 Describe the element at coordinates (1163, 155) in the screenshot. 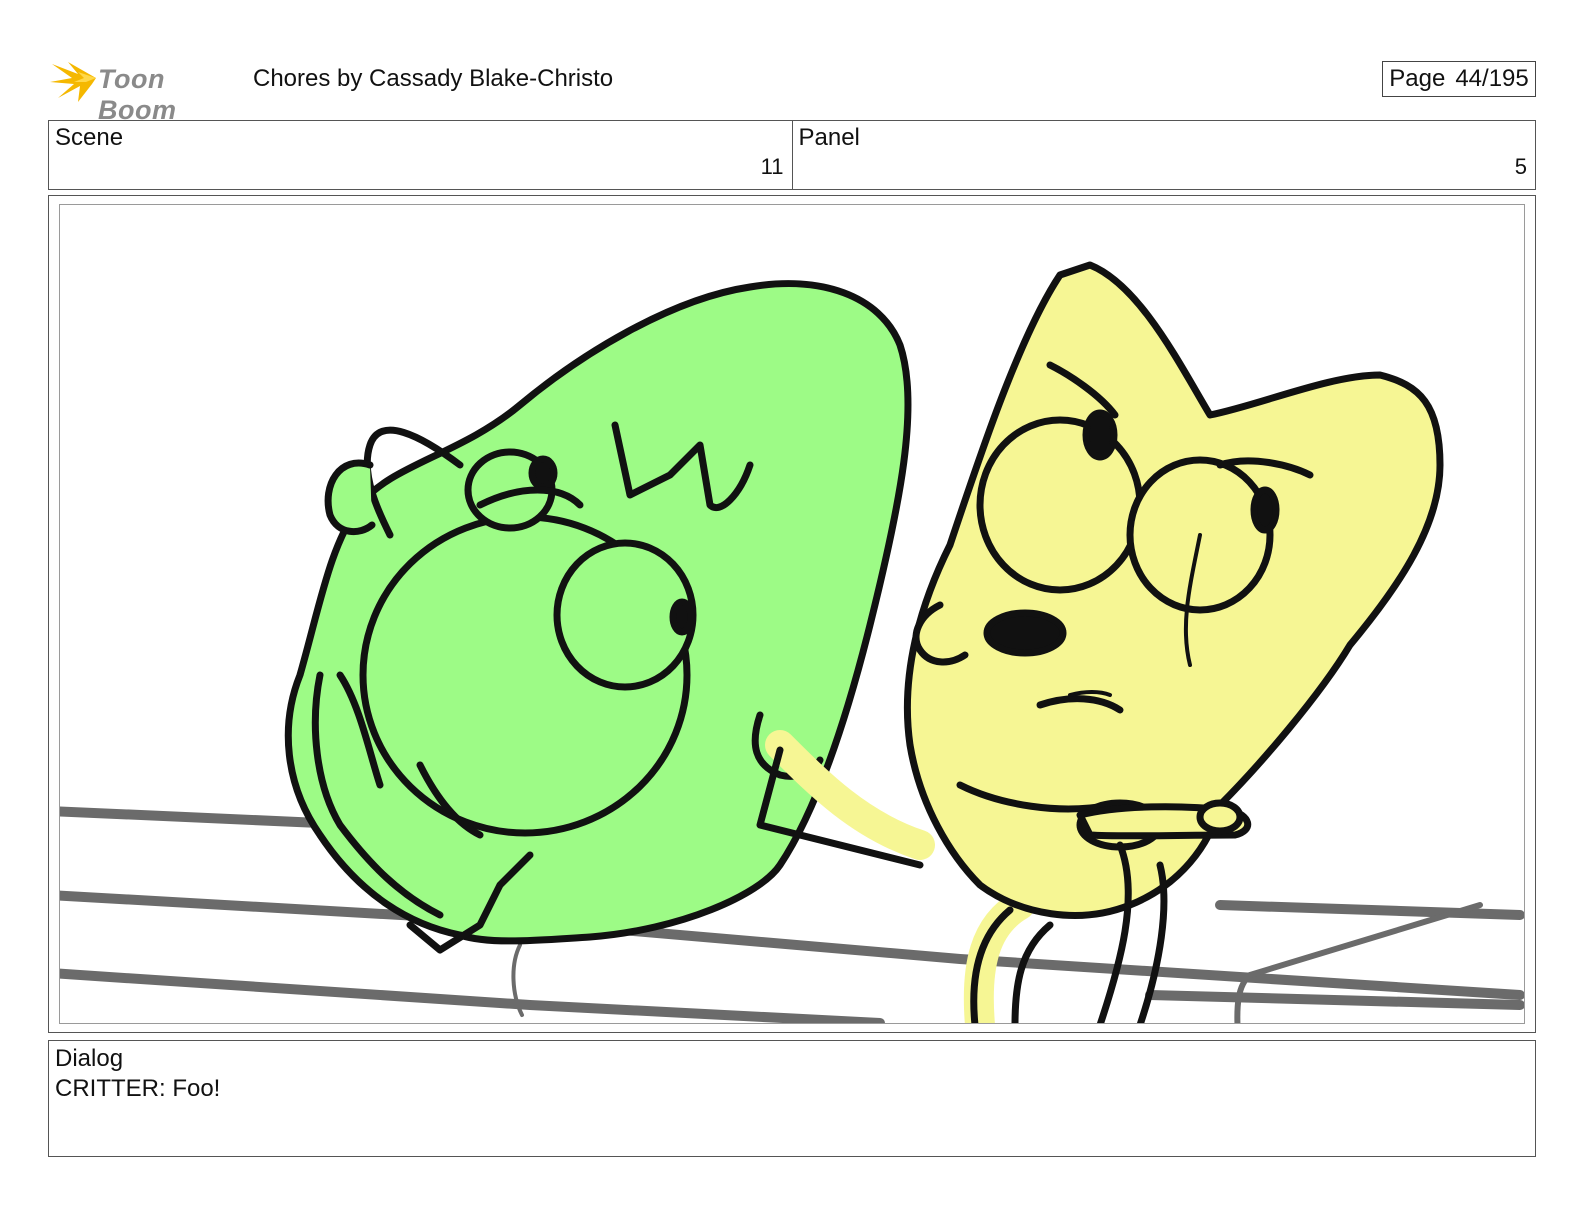

I see `panel-cell: Panel 5` at that location.